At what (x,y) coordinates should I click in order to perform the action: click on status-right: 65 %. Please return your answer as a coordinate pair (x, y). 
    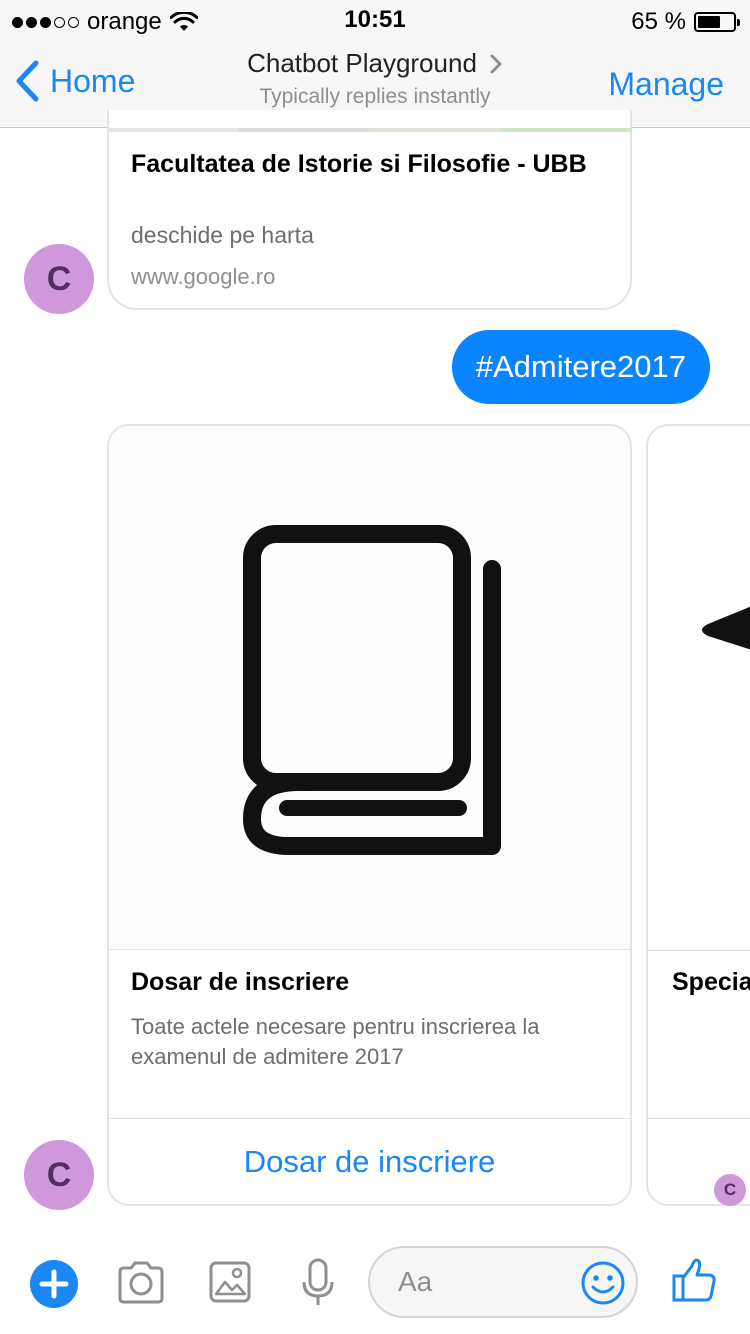
    Looking at the image, I should click on (685, 22).